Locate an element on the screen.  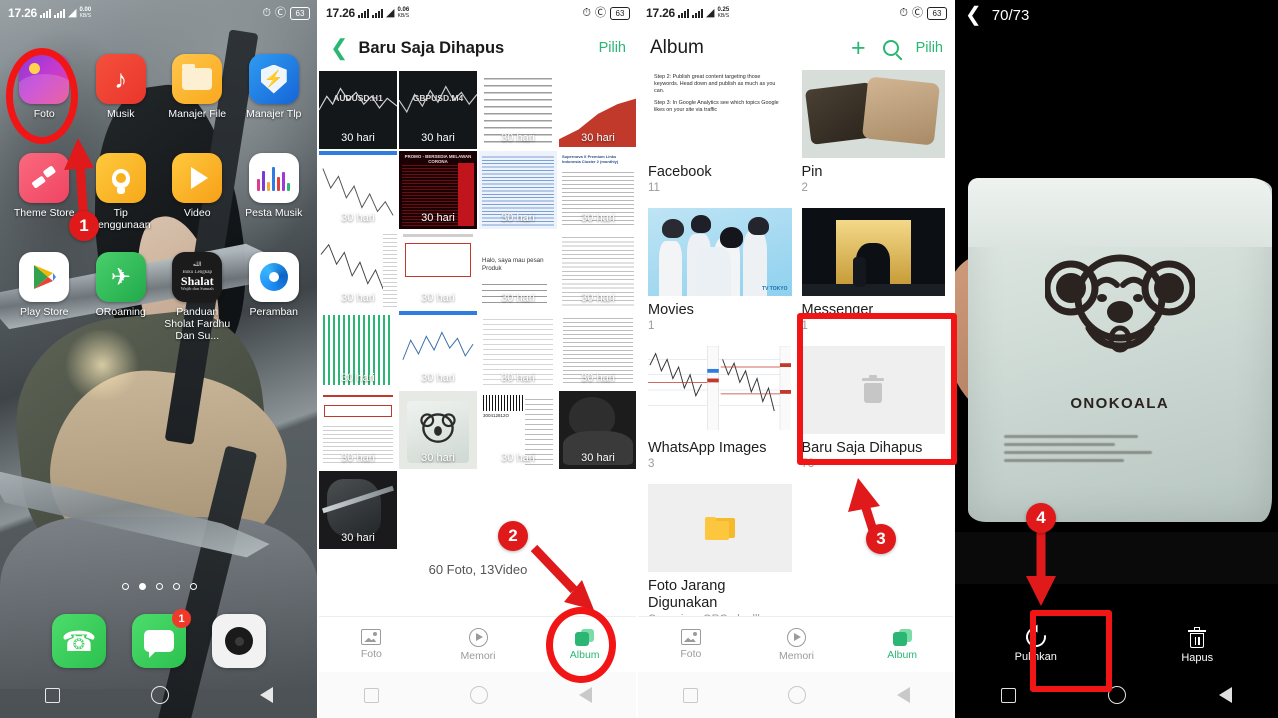
phone-manager-icon: ⚡ is located at coordinates (273, 79).